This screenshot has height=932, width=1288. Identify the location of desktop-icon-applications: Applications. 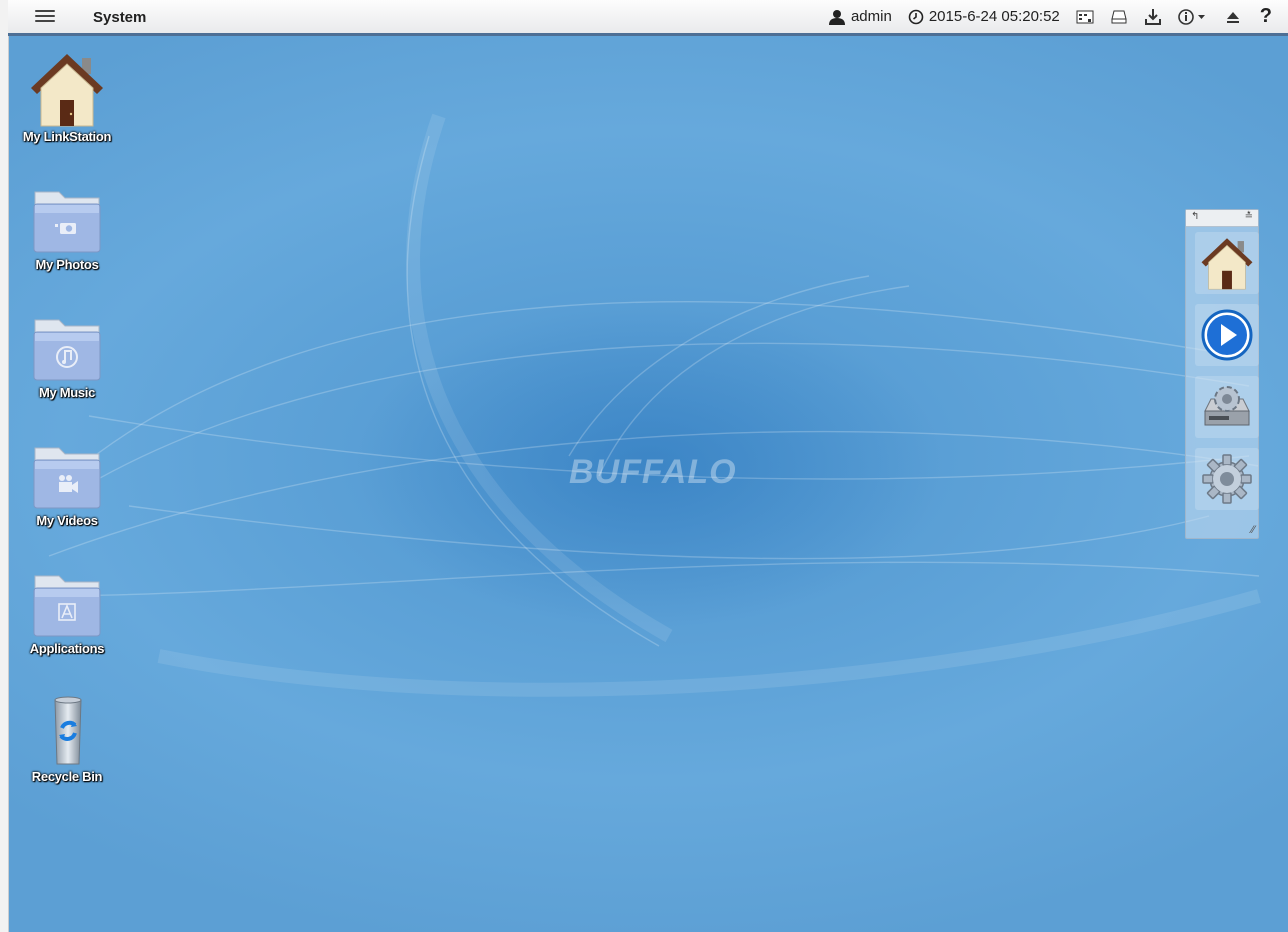
(67, 608).